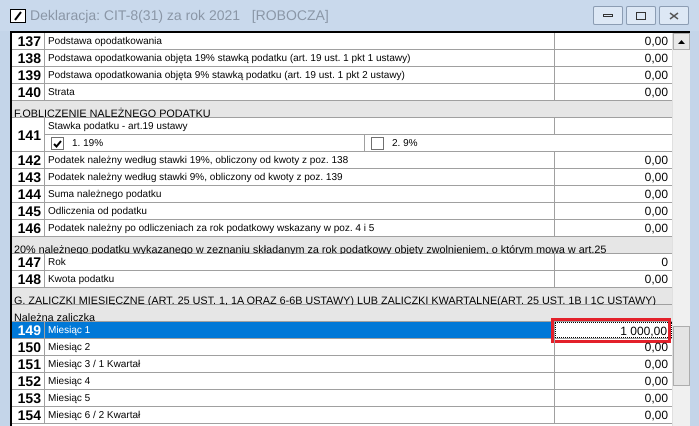 The width and height of the screenshot is (699, 426). I want to click on item-number: 145, so click(28, 211).